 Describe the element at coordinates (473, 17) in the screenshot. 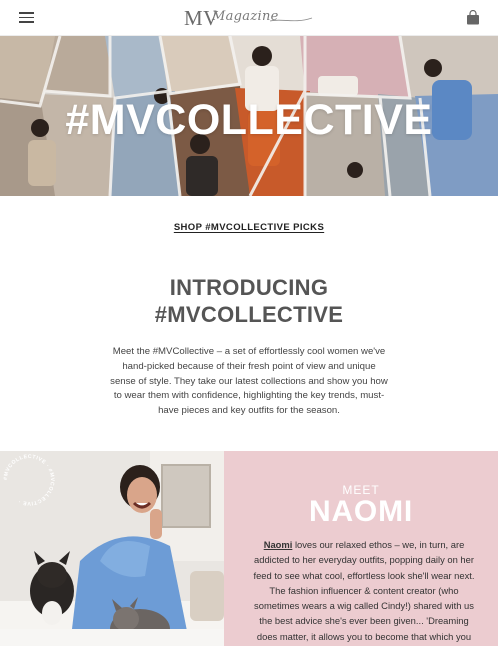

I see `shopping-bag-icon` at that location.